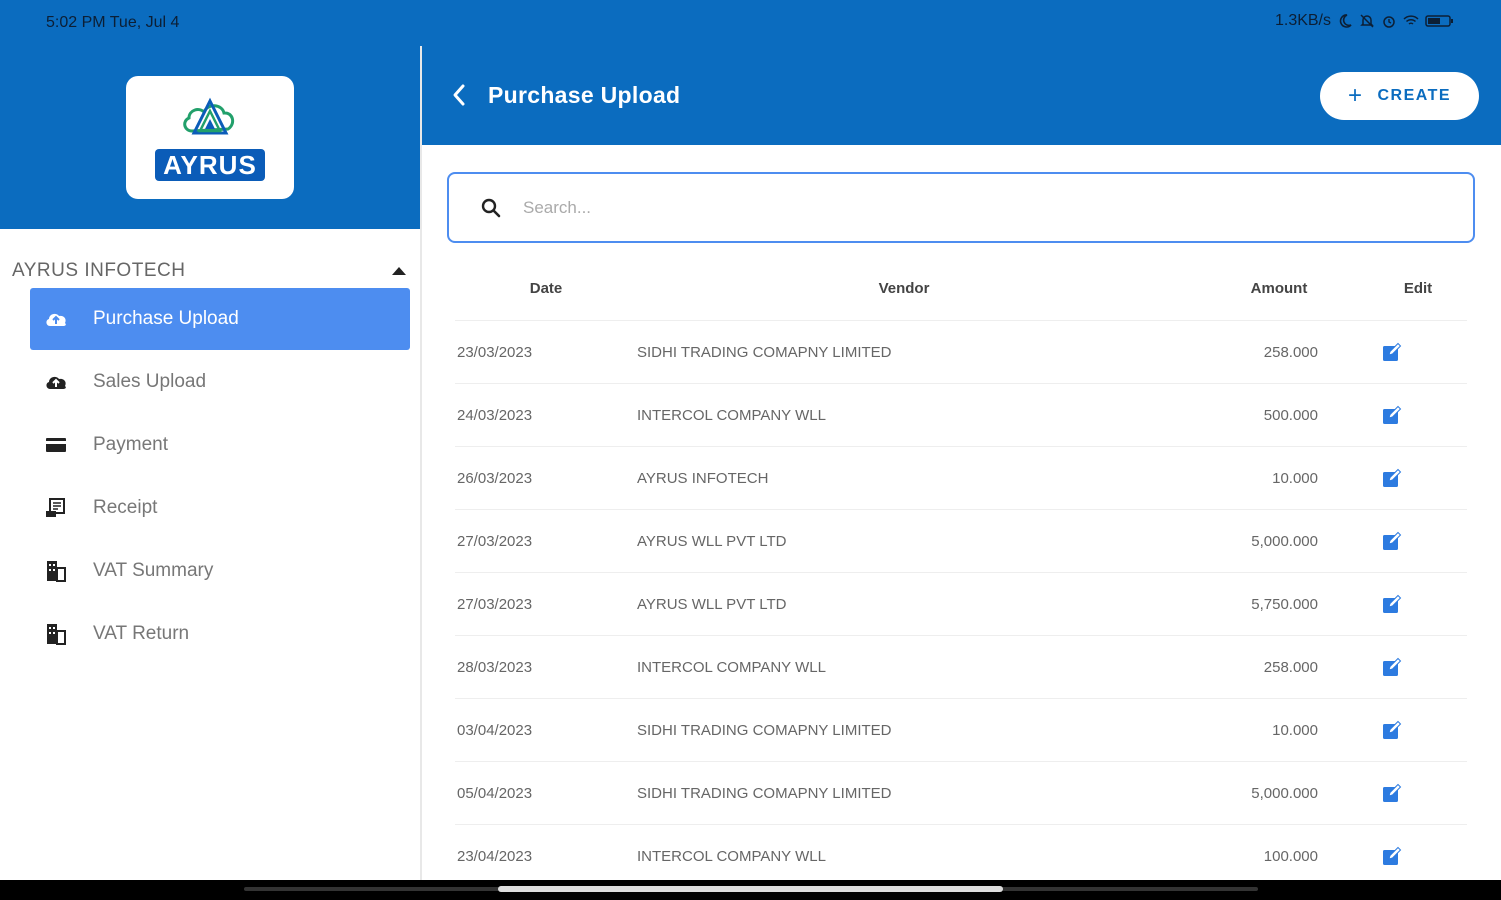  I want to click on cell-amount: 100.000, so click(1290, 856).